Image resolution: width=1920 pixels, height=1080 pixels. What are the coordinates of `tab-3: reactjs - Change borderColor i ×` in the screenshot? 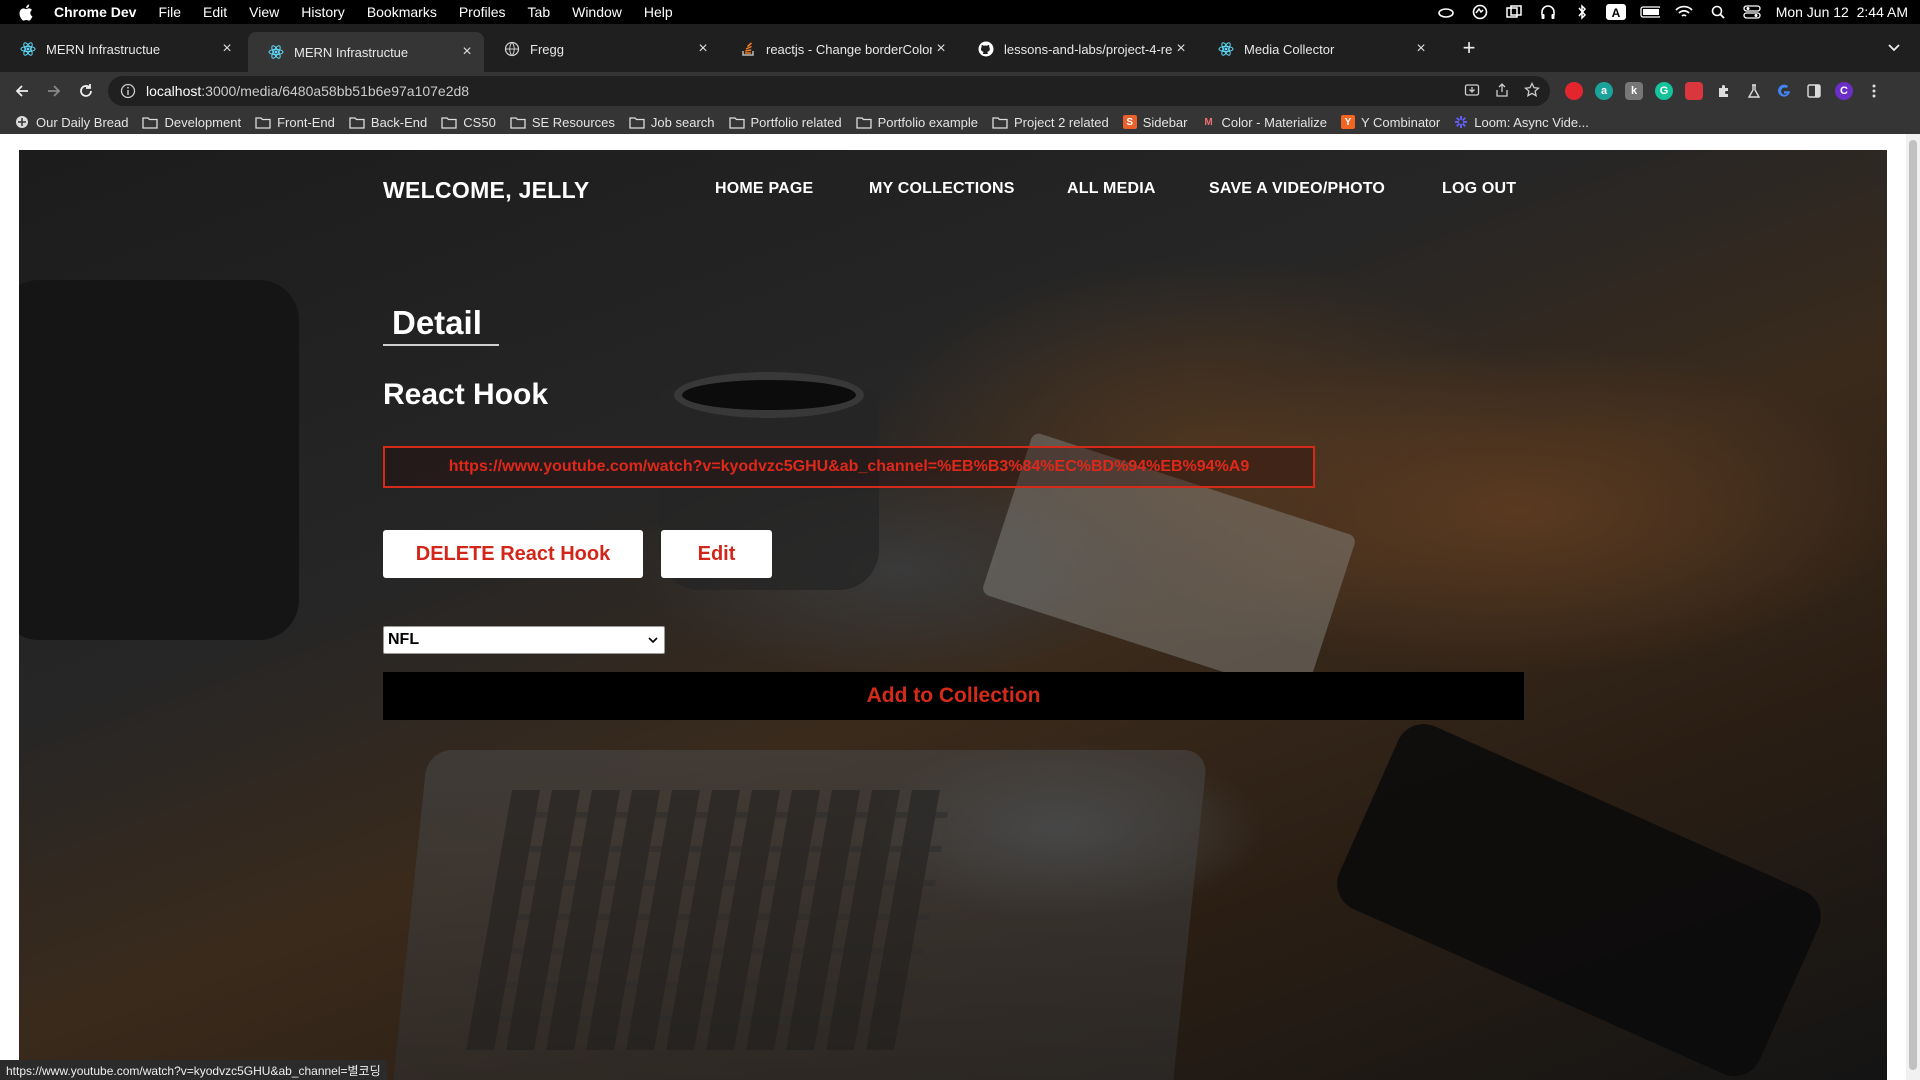 It's located at (839, 49).